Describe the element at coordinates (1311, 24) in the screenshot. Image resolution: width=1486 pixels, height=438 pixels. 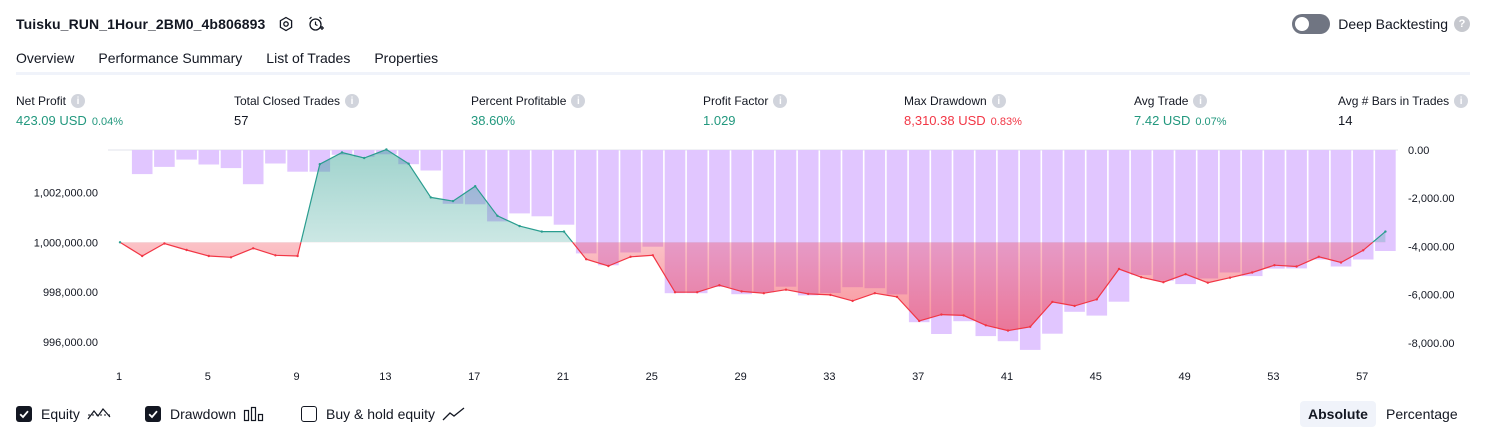
I see `deep-backtesting-toggle` at that location.